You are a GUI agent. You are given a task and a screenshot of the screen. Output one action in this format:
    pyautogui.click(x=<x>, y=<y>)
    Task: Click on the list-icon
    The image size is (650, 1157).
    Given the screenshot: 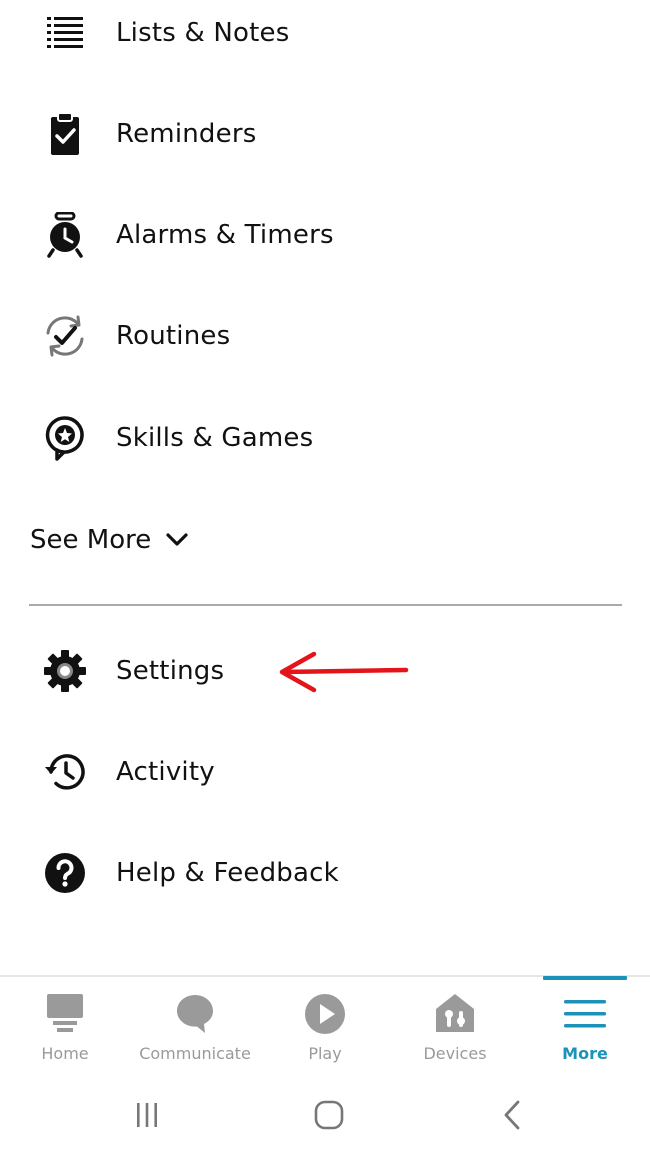 What is the action you would take?
    pyautogui.click(x=65, y=33)
    